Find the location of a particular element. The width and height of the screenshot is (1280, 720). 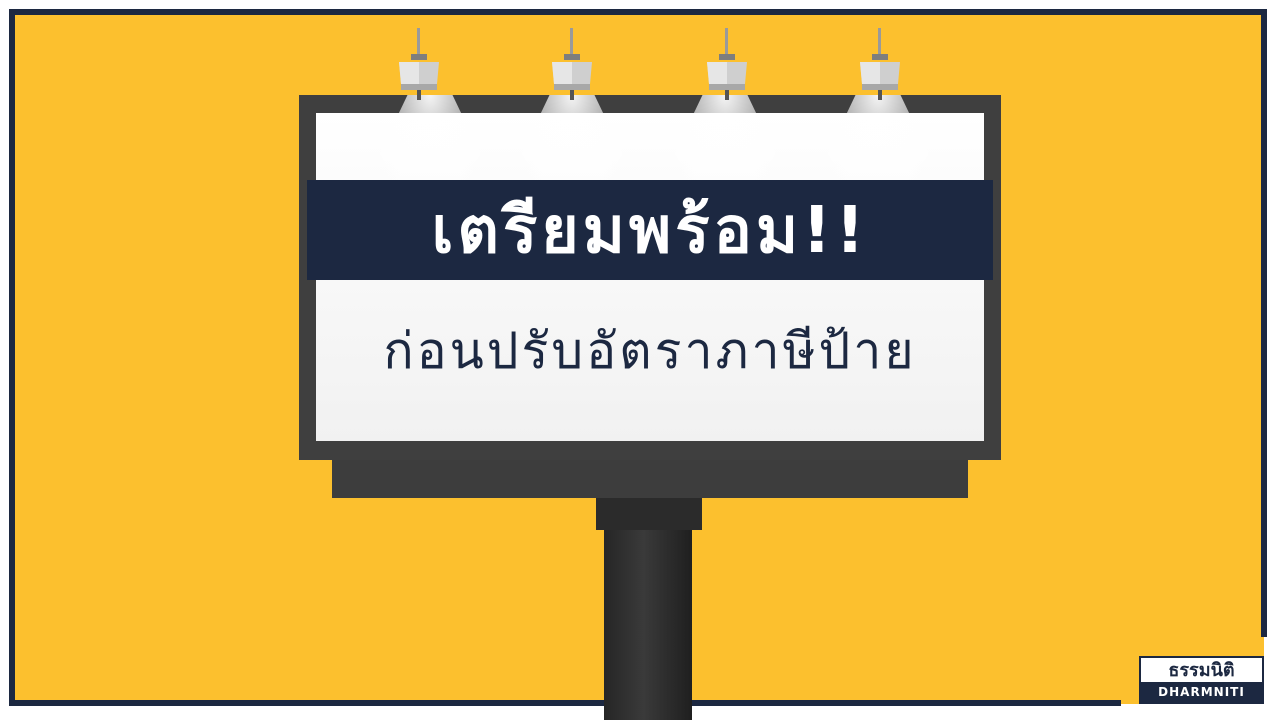

subline-text: ก่อนปรับอัตราภาษีป้าย is located at coordinates (650, 350).